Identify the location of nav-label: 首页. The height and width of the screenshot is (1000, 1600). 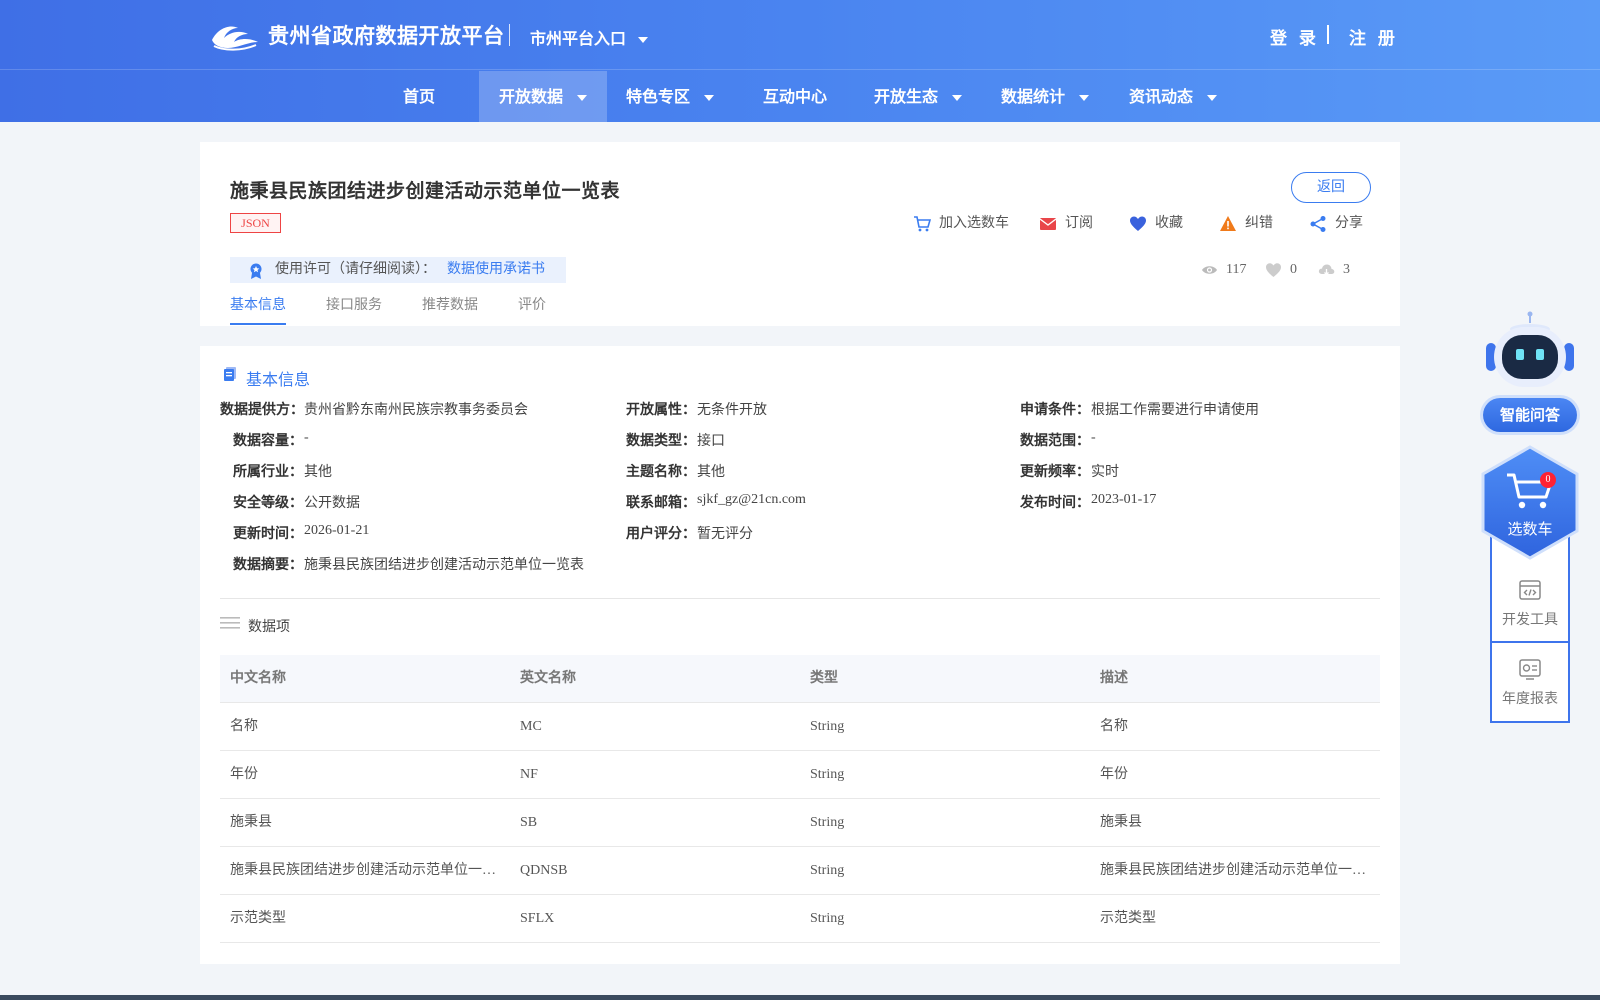
(418, 96).